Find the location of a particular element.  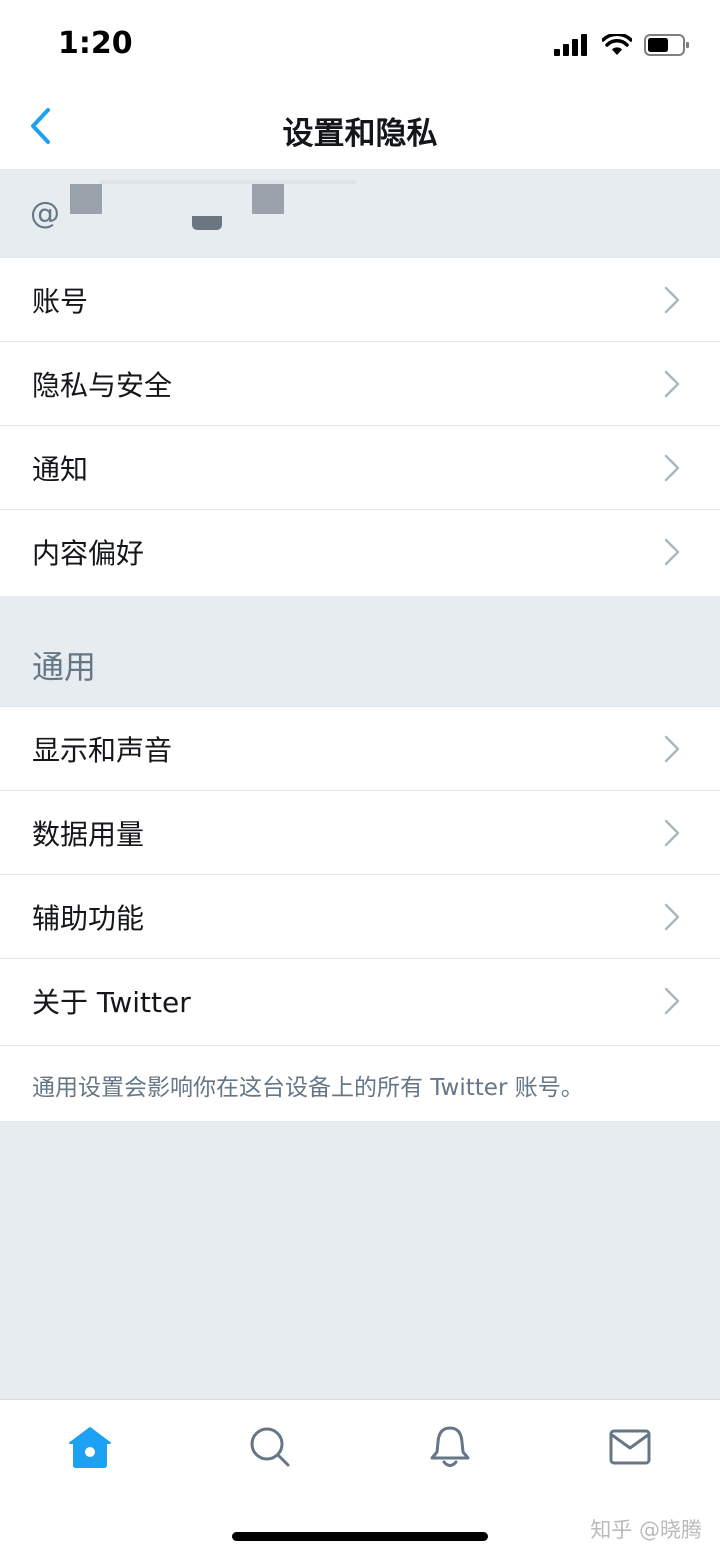

tab-home is located at coordinates (90, 1447).